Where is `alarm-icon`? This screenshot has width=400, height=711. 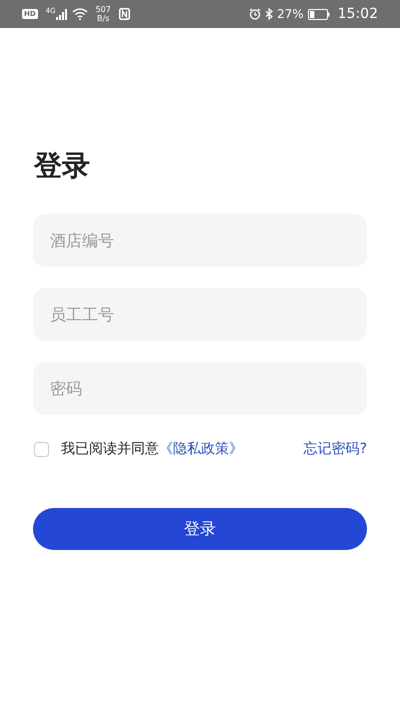
alarm-icon is located at coordinates (254, 14).